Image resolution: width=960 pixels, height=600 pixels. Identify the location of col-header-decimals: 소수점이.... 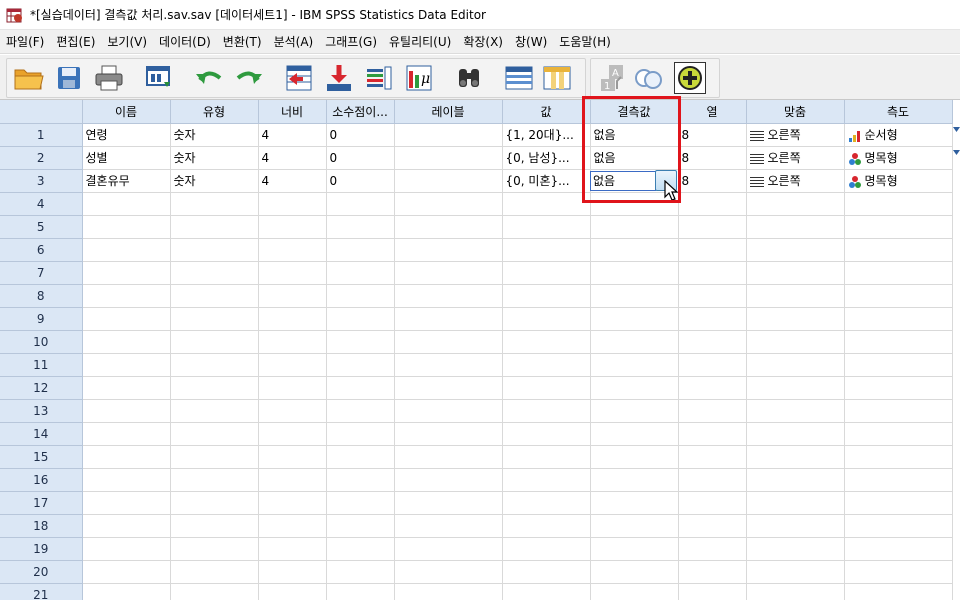
(360, 112).